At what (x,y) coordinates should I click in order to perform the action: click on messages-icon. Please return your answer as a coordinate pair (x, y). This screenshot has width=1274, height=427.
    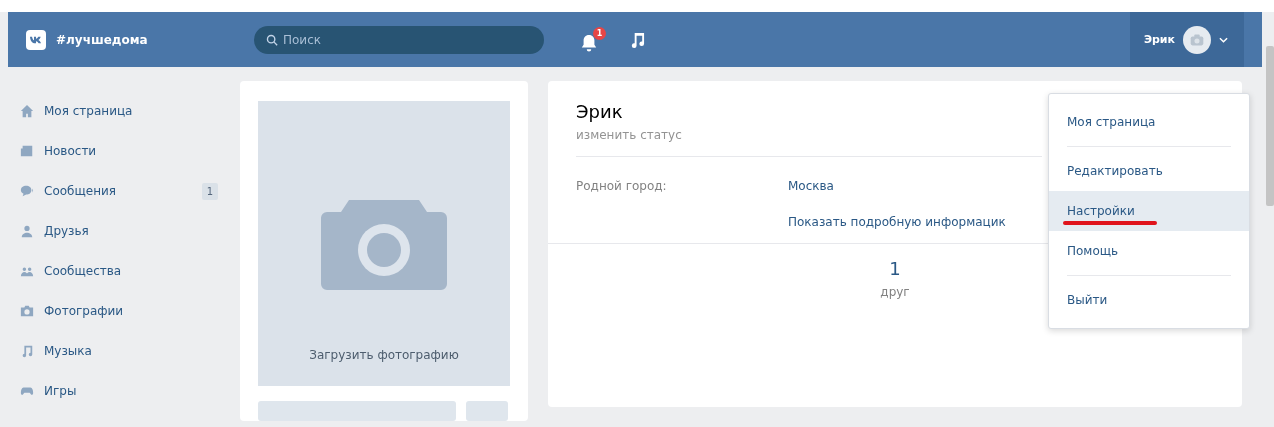
    Looking at the image, I should click on (27, 191).